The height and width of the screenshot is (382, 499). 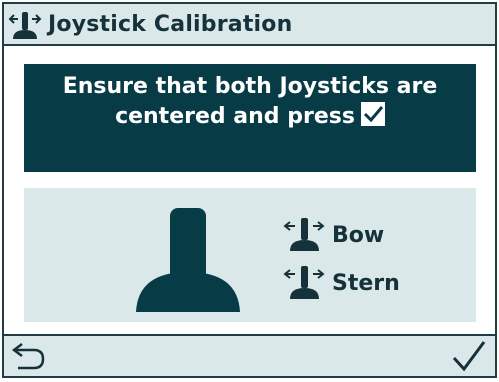 I want to click on back-arrow-icon, so click(x=28, y=356).